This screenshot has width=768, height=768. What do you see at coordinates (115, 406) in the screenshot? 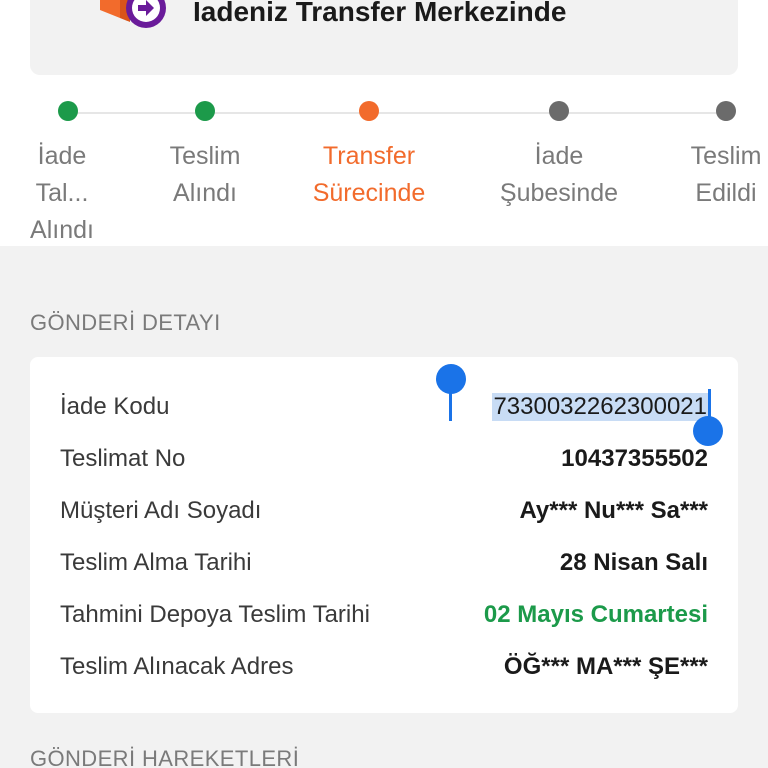
I see `detail-label: İade Kodu` at bounding box center [115, 406].